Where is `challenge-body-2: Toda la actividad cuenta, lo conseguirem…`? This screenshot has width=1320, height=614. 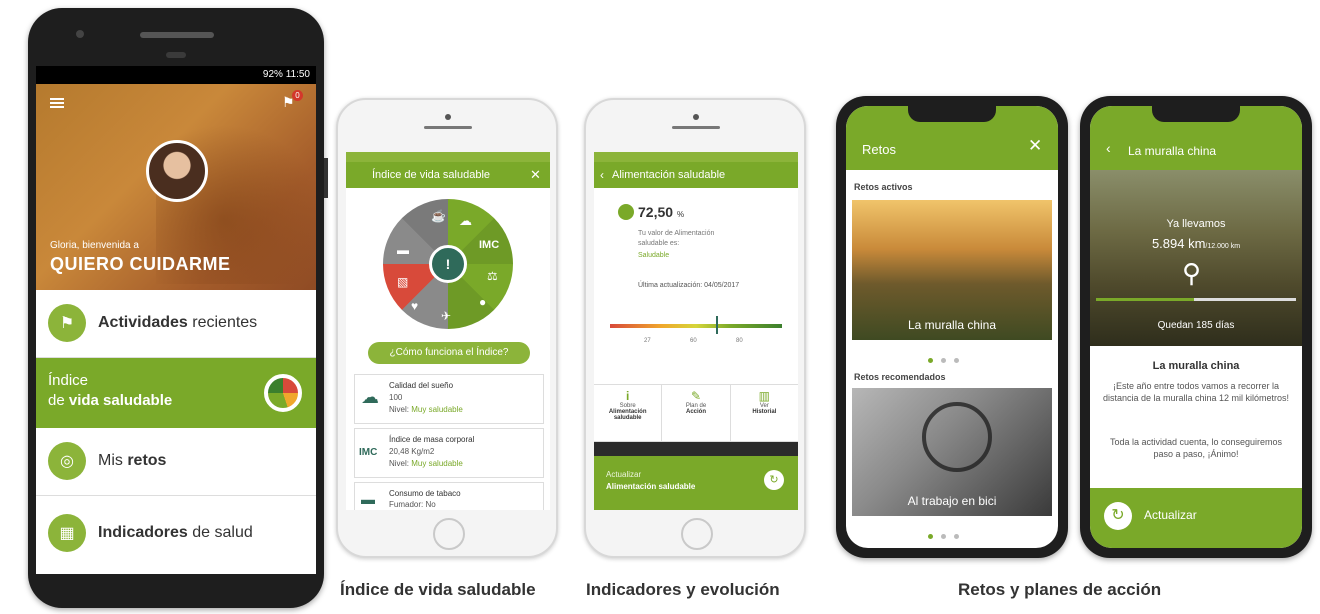 challenge-body-2: Toda la actividad cuenta, lo conseguirem… is located at coordinates (1196, 448).